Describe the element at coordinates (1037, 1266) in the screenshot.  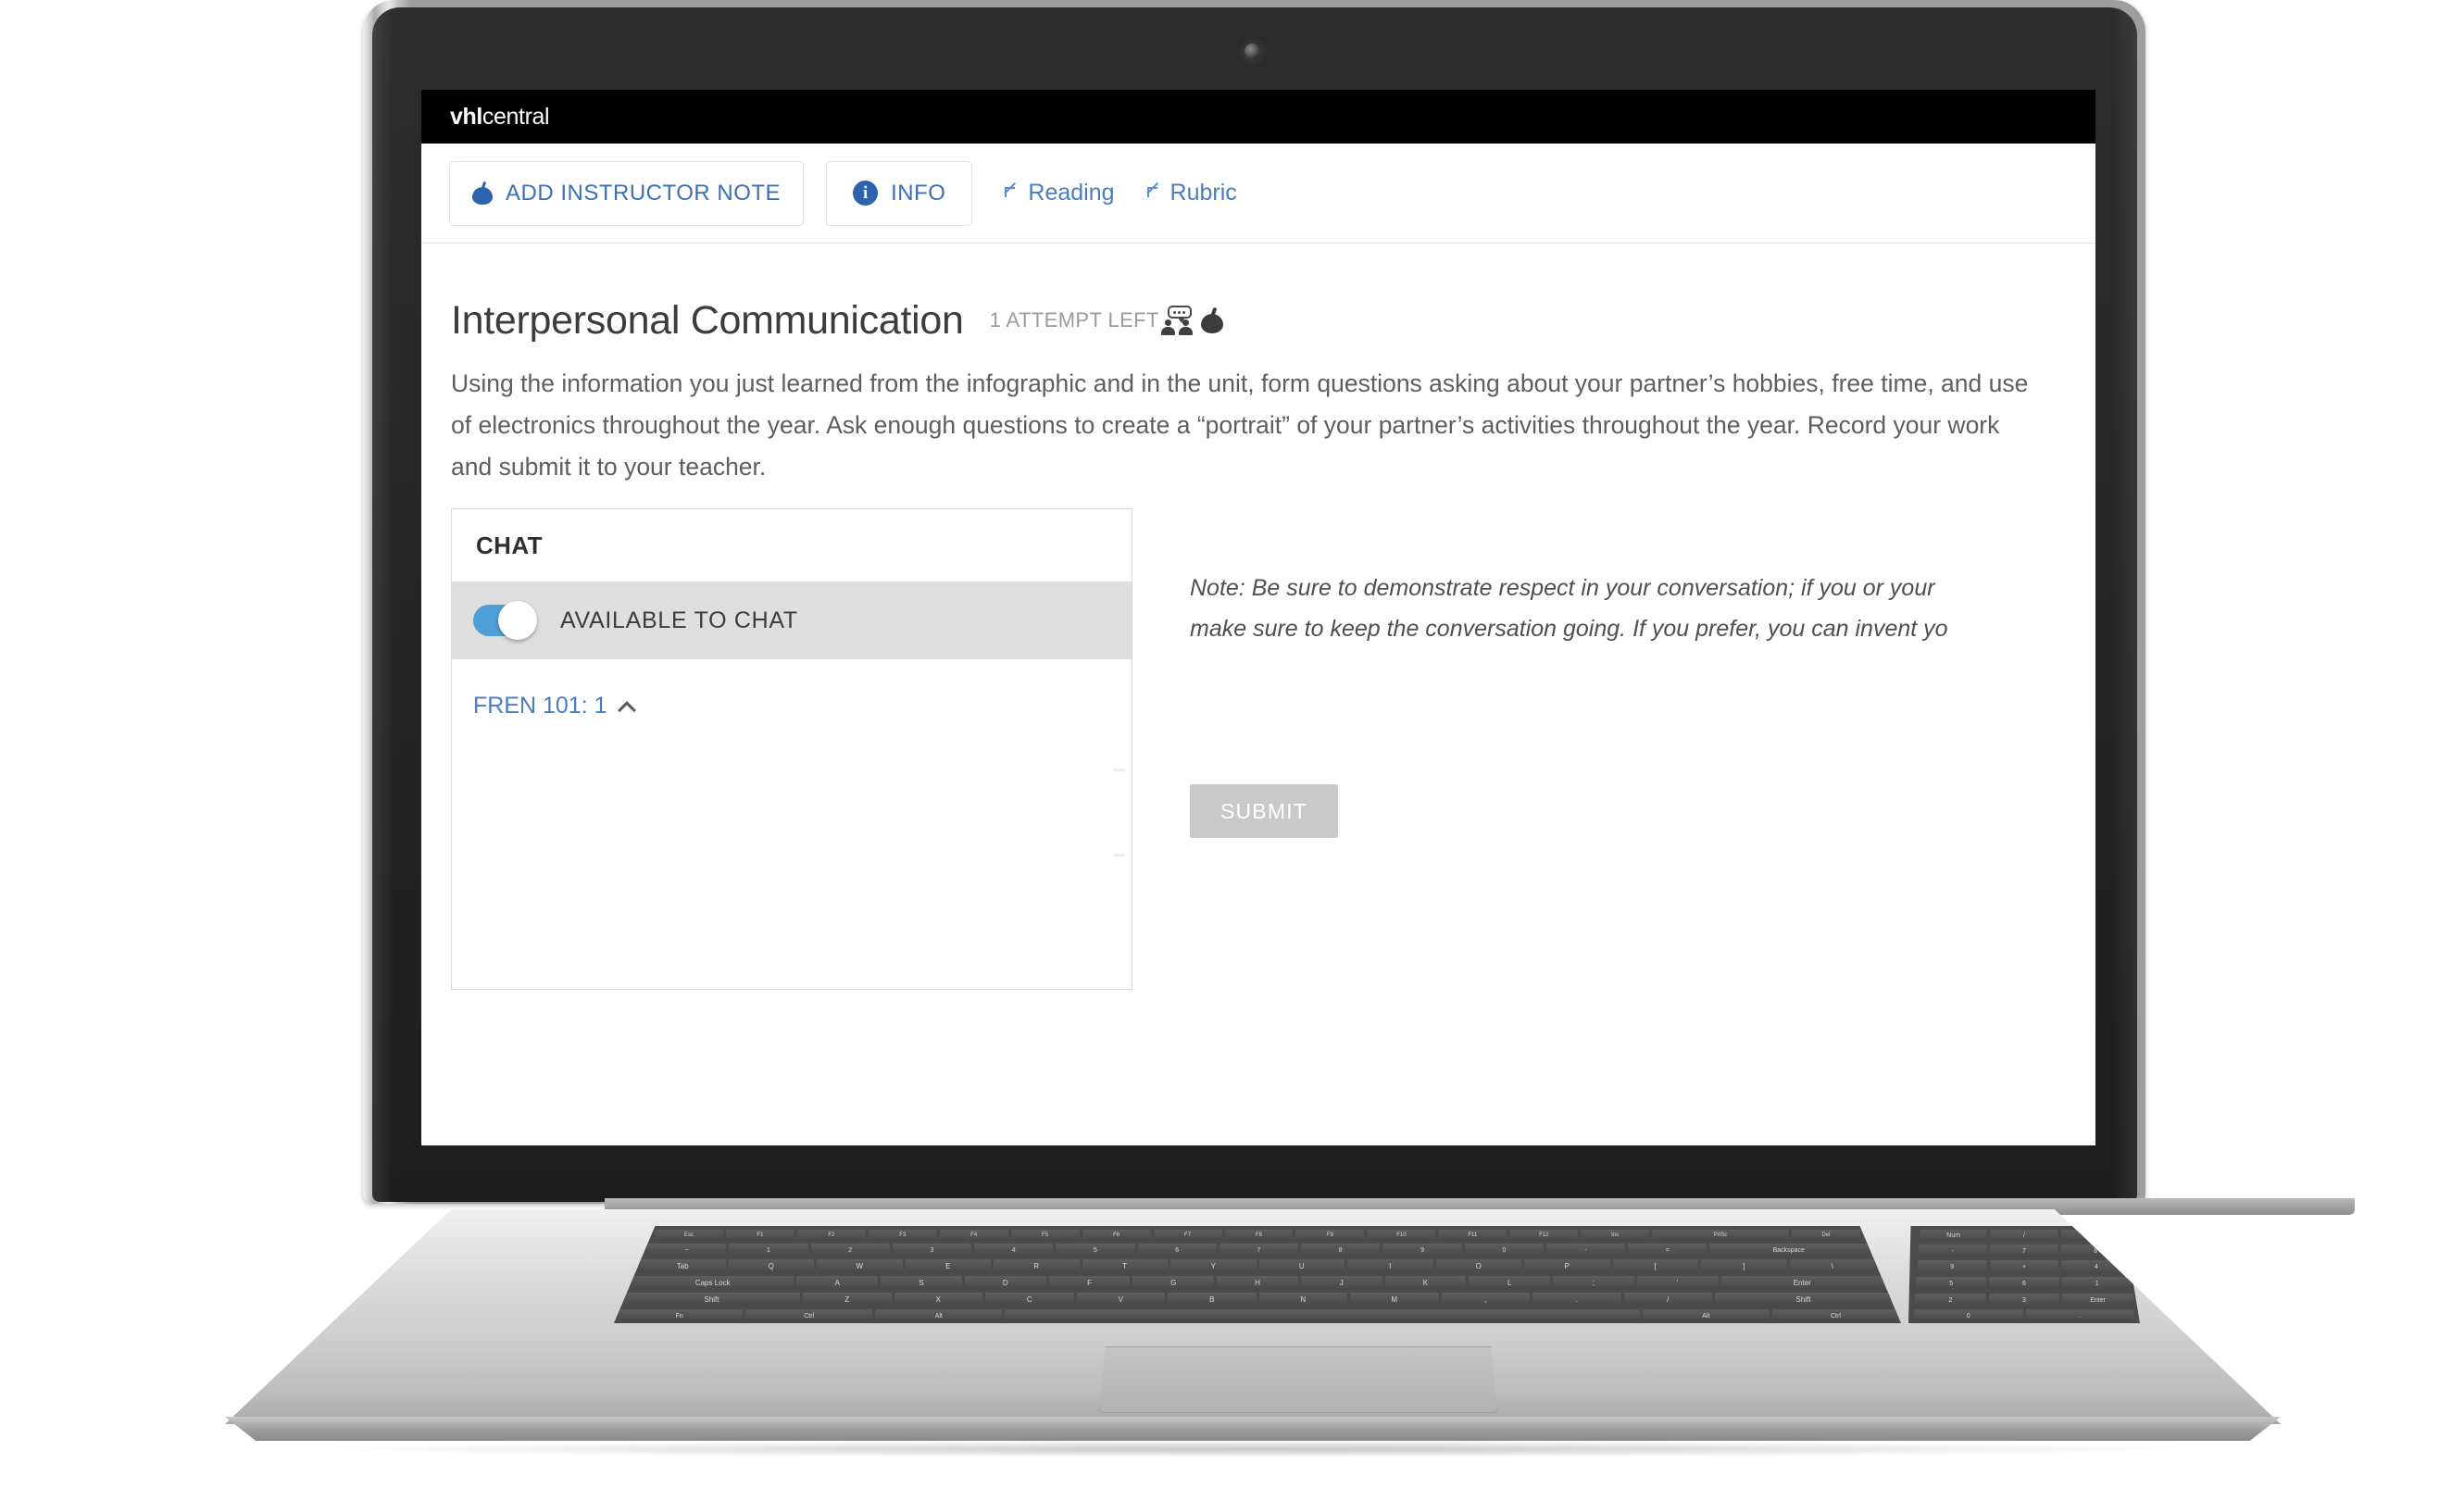
I see `keyboard-key: R` at that location.